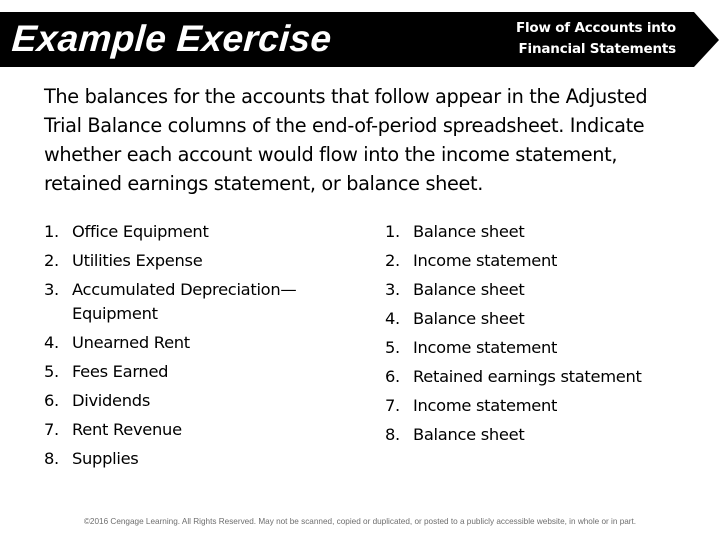  Describe the element at coordinates (595, 28) in the screenshot. I see `subtitle-line-1: Flow of Accounts into` at that location.